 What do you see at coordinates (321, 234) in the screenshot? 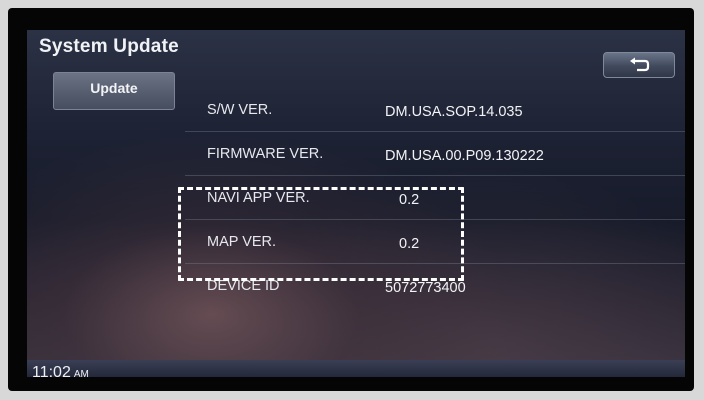
I see `highlight-annotation-box` at bounding box center [321, 234].